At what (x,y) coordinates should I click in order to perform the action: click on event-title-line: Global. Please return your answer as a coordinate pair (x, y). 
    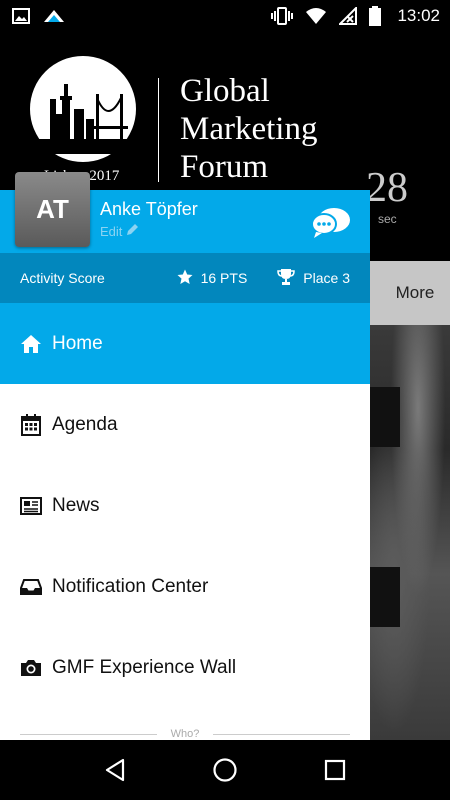
    Looking at the image, I should click on (225, 91).